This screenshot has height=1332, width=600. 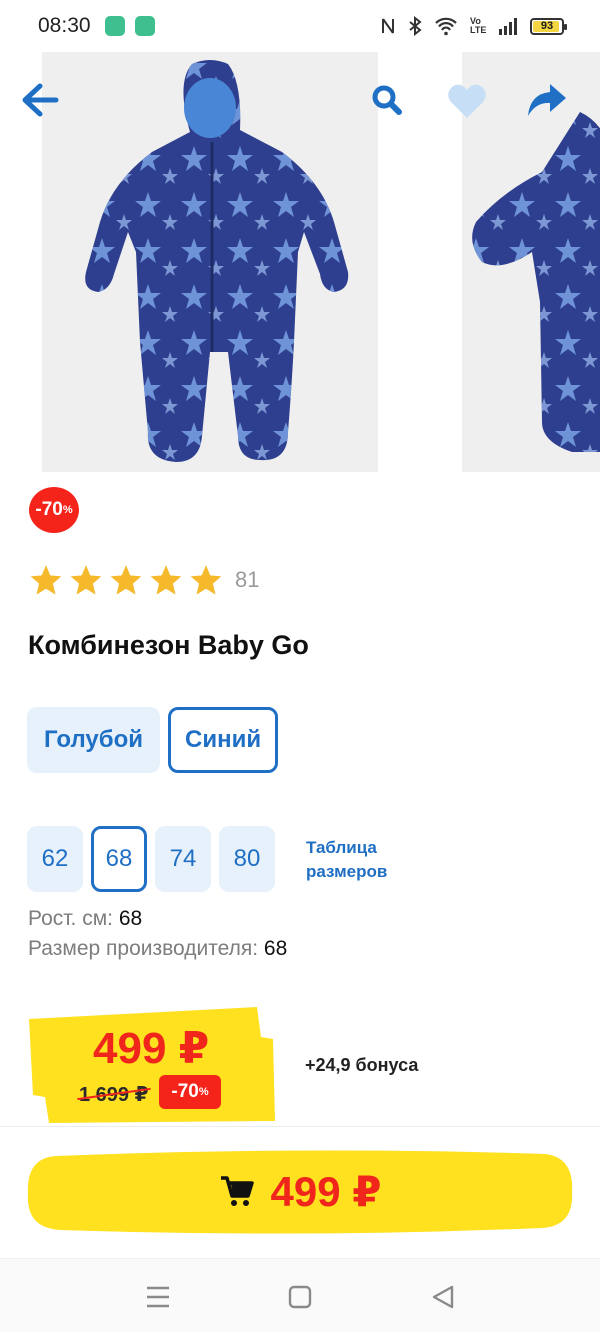 I want to click on size-option-74: 74, so click(x=183, y=859).